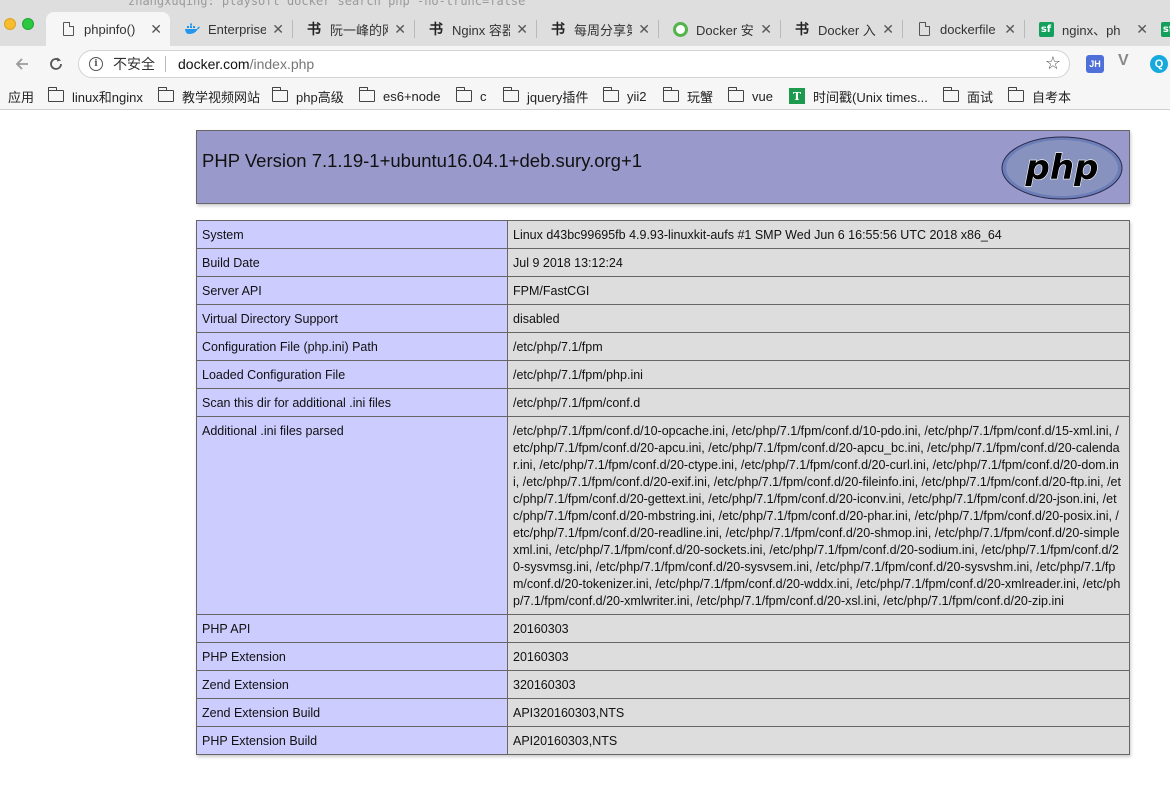 This screenshot has width=1170, height=796. Describe the element at coordinates (818, 740) in the screenshot. I see `row-value: API20160303,NTS` at that location.